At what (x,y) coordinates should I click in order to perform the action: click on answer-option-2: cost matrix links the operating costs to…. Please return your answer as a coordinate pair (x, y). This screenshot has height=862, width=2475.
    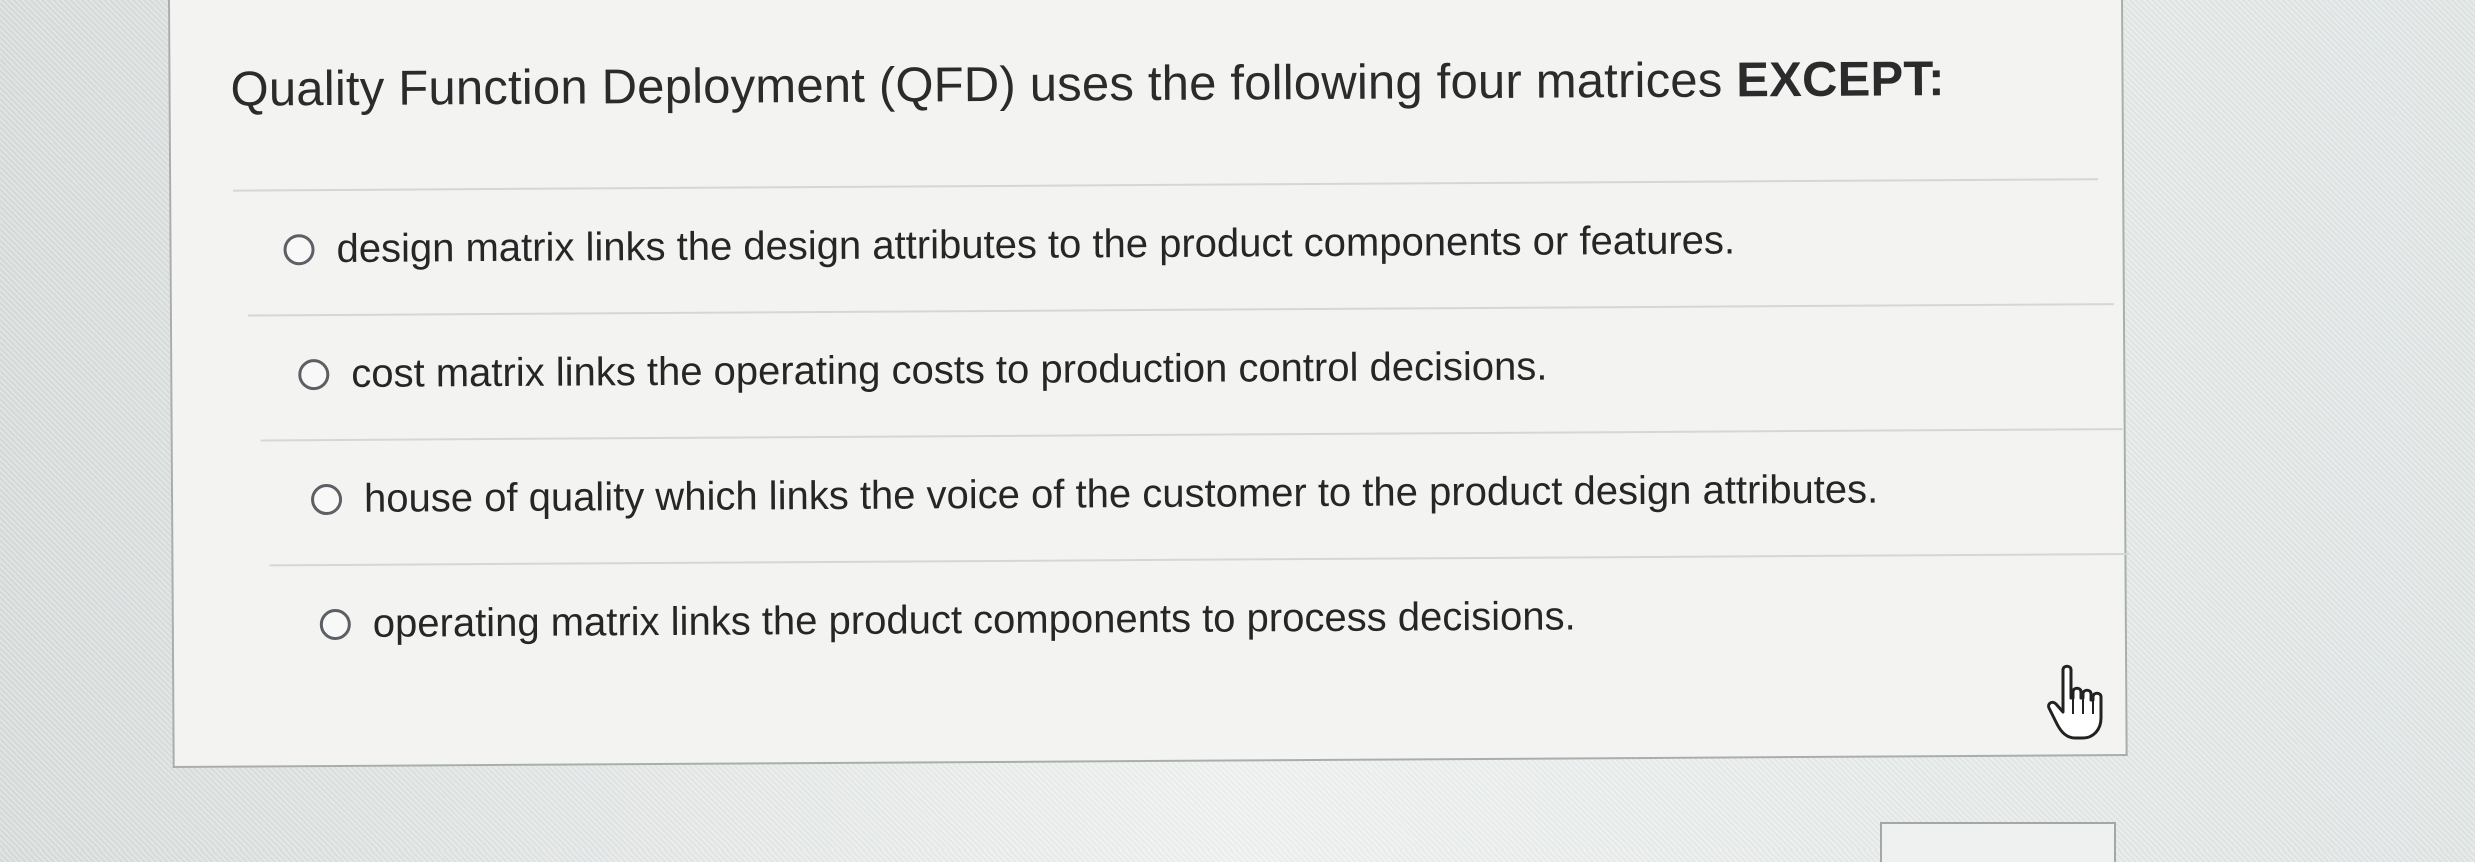
    Looking at the image, I should click on (1181, 368).